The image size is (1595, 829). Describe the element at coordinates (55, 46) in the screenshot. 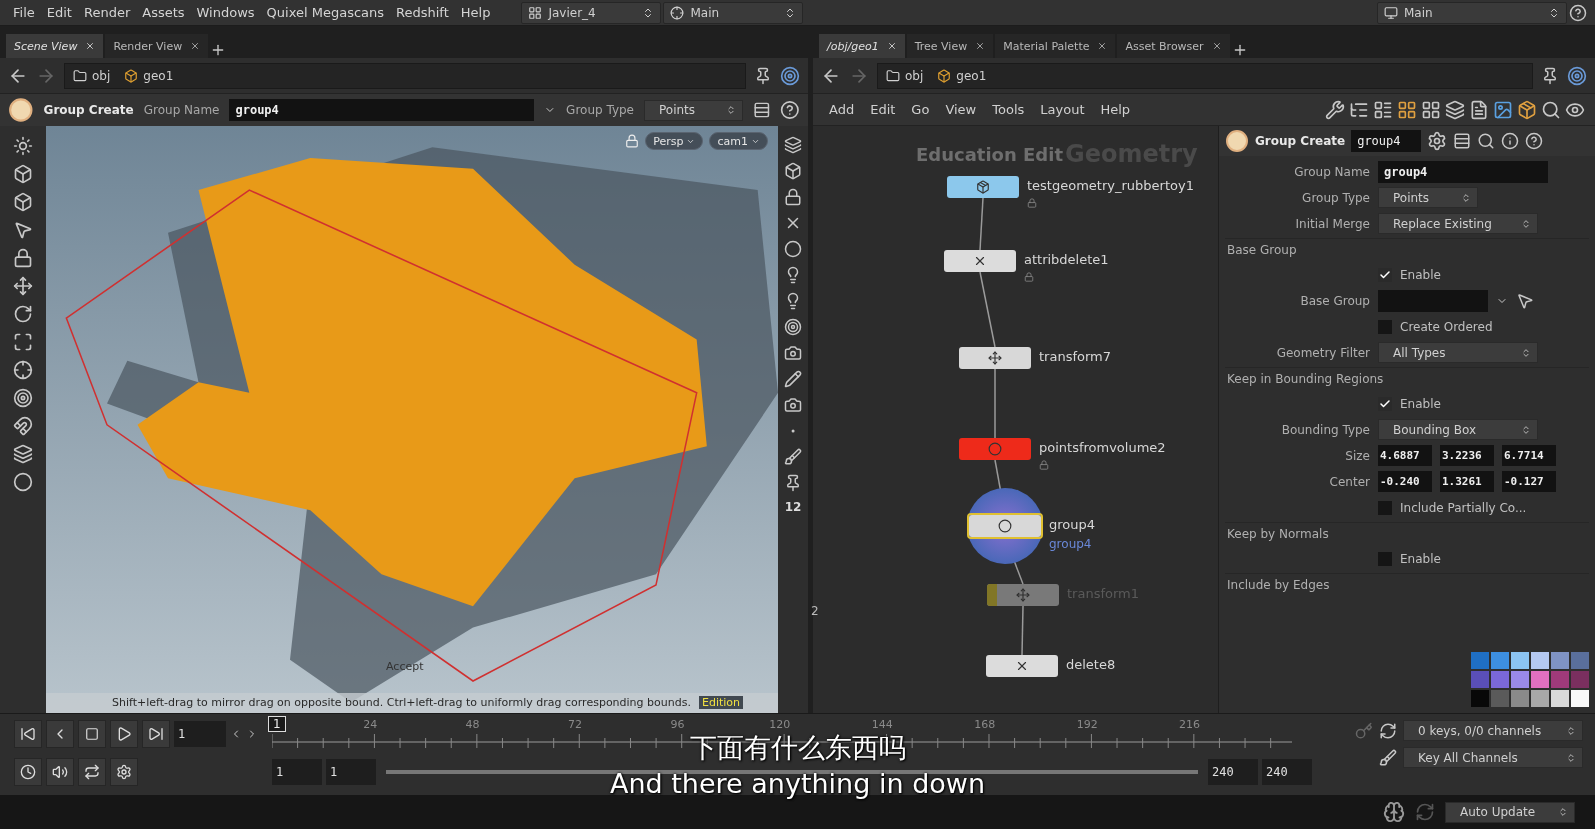

I see `pane-tab: Scene View` at that location.